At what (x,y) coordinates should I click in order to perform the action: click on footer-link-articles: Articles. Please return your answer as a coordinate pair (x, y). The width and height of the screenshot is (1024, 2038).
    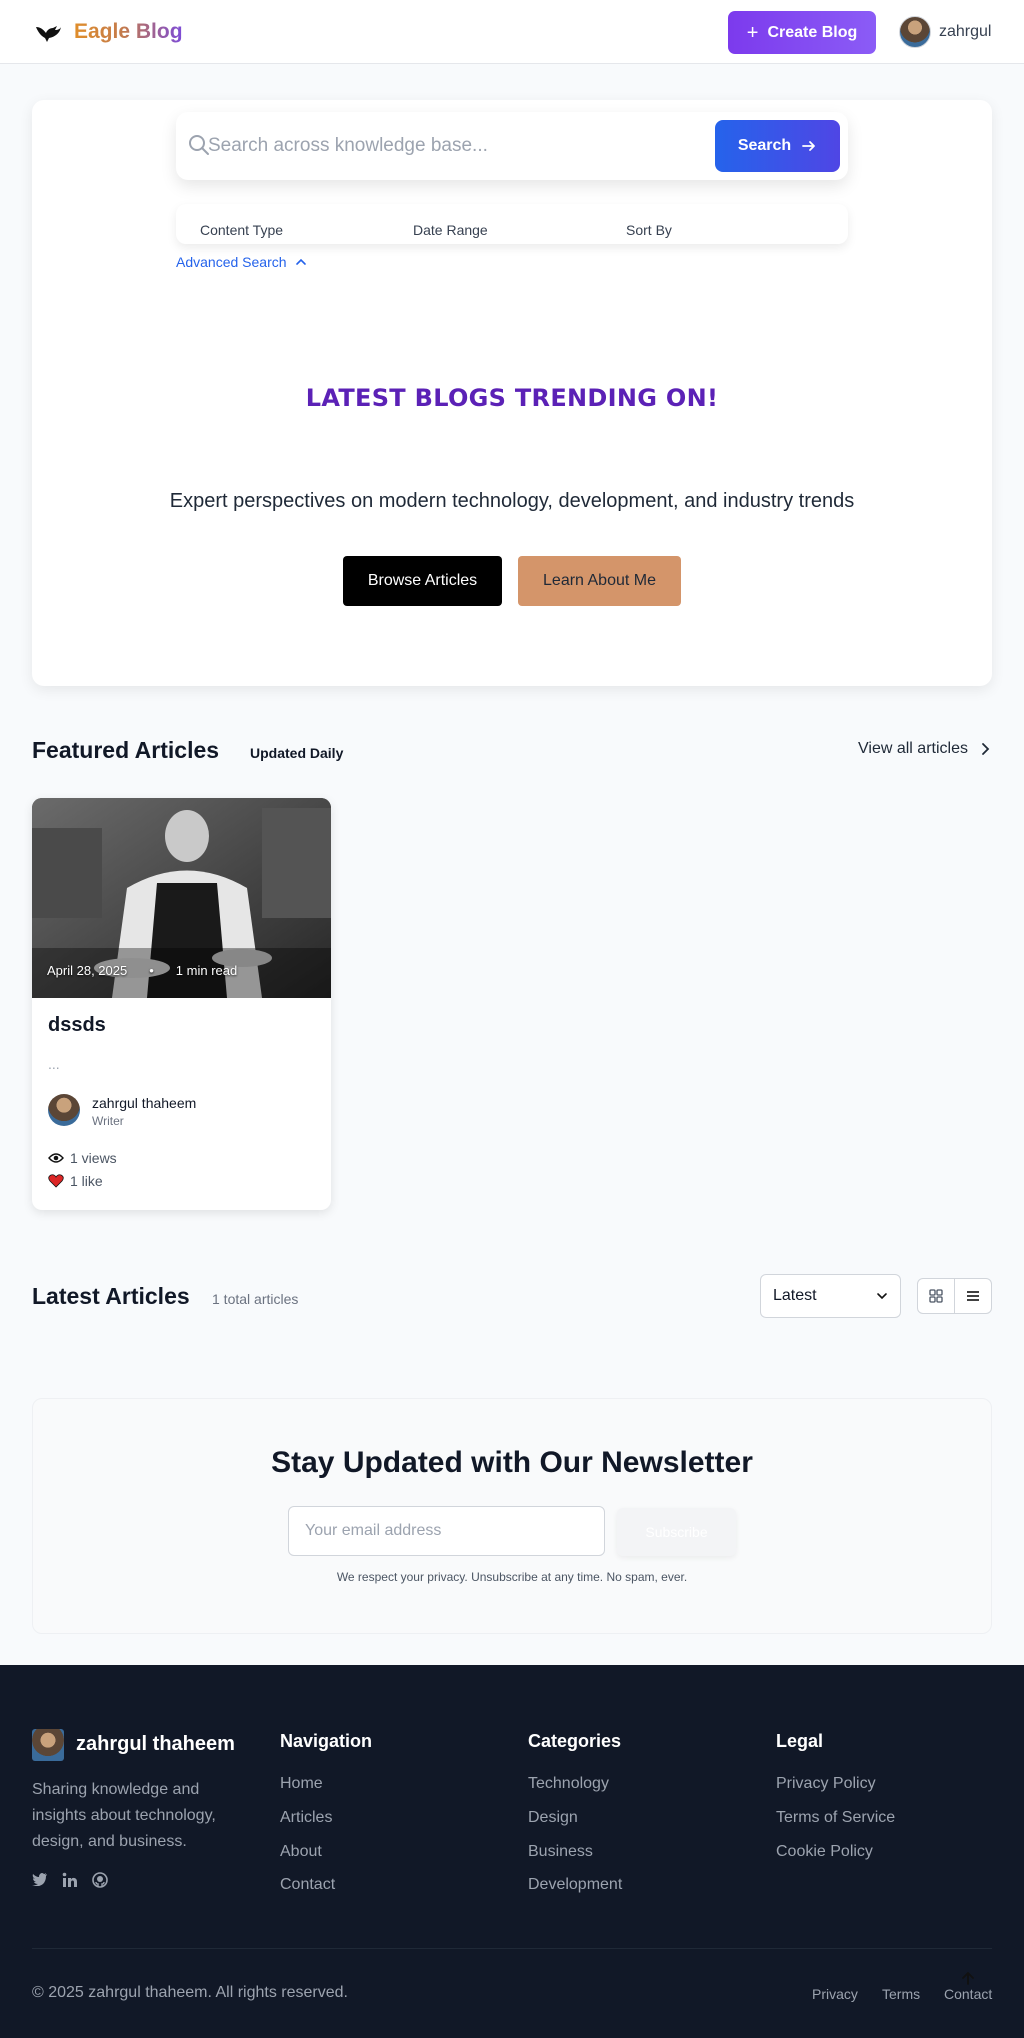
    Looking at the image, I should click on (306, 1818).